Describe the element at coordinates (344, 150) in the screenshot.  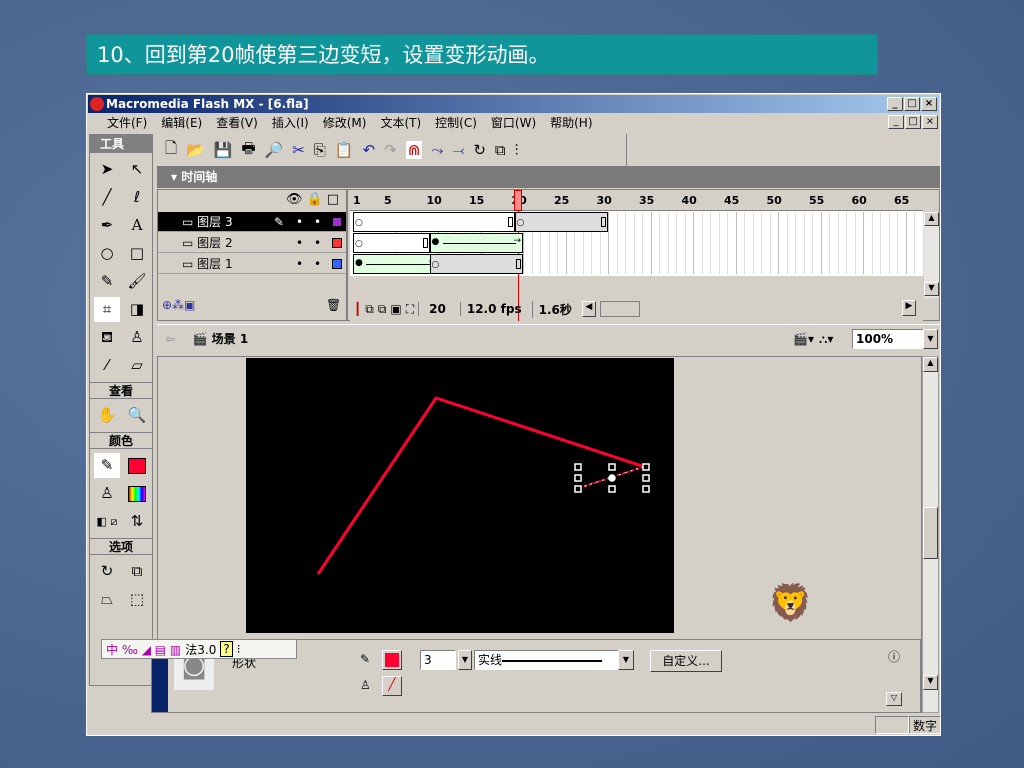
I see `paste-icon: 📋` at that location.